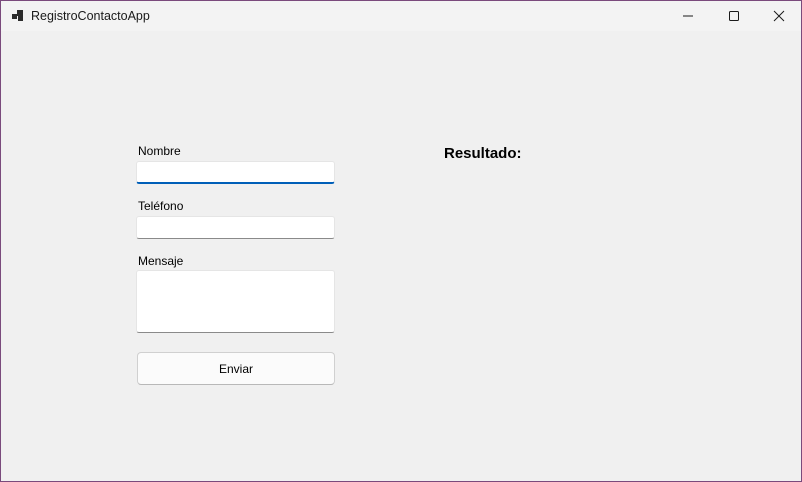 The height and width of the screenshot is (482, 802). I want to click on close-button, so click(778, 16).